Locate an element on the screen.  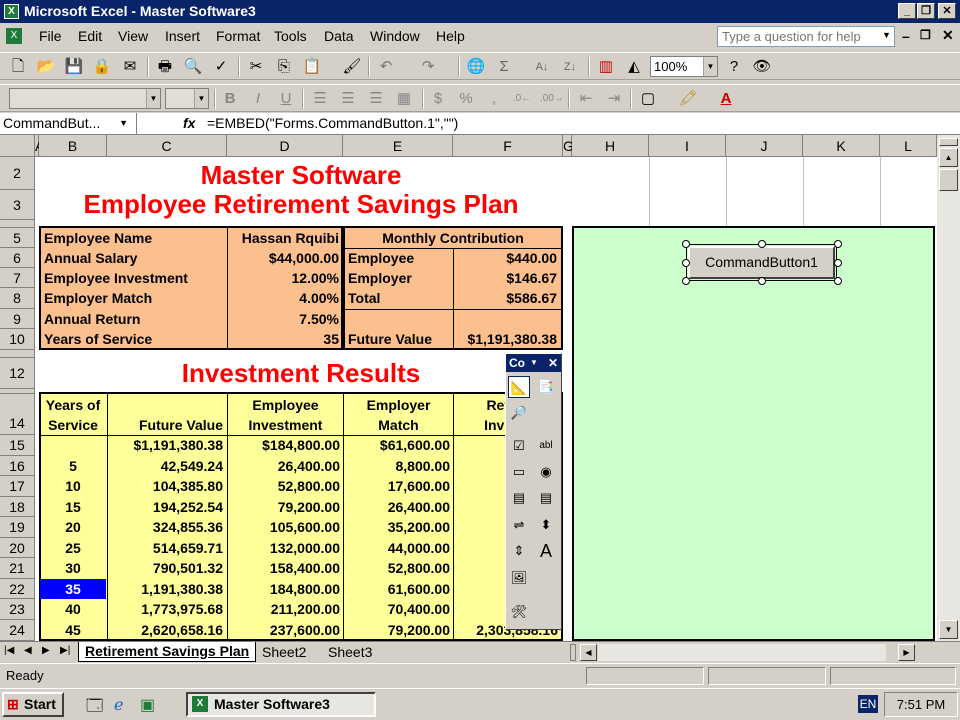
menu-edit: Edit is located at coordinates (90, 36).